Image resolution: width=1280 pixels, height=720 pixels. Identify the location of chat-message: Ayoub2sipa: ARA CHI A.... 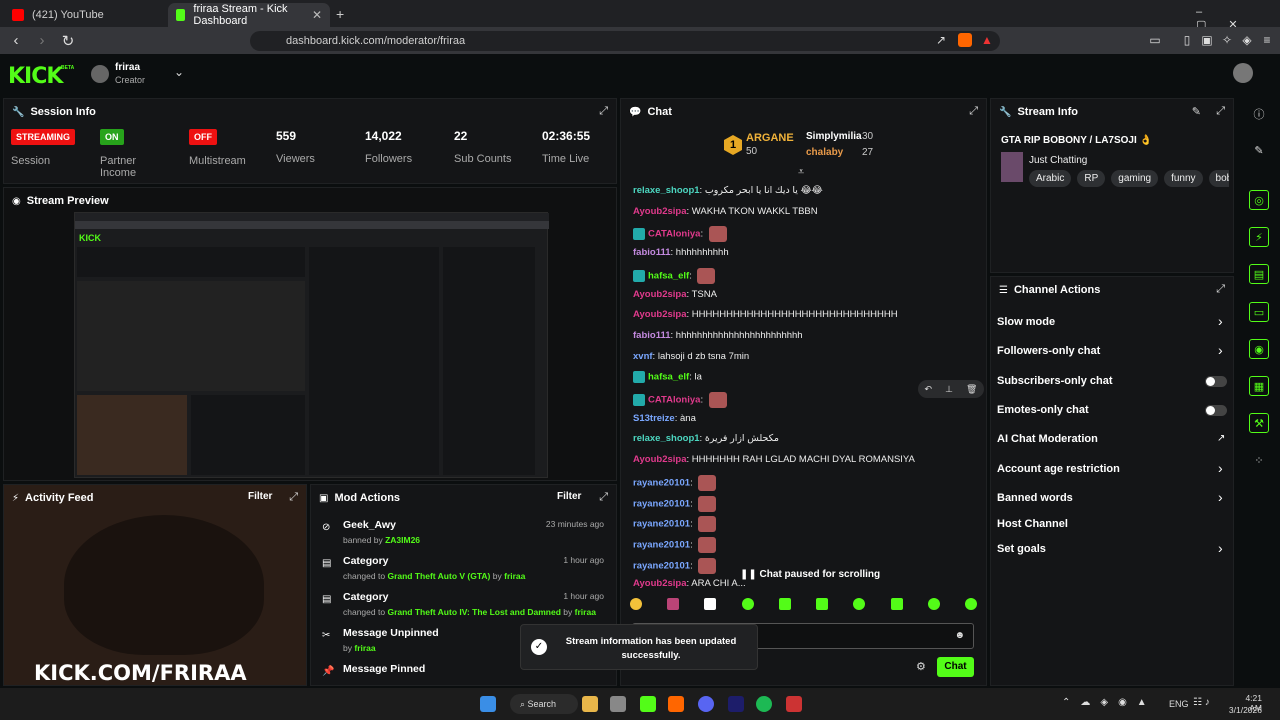
(689, 583).